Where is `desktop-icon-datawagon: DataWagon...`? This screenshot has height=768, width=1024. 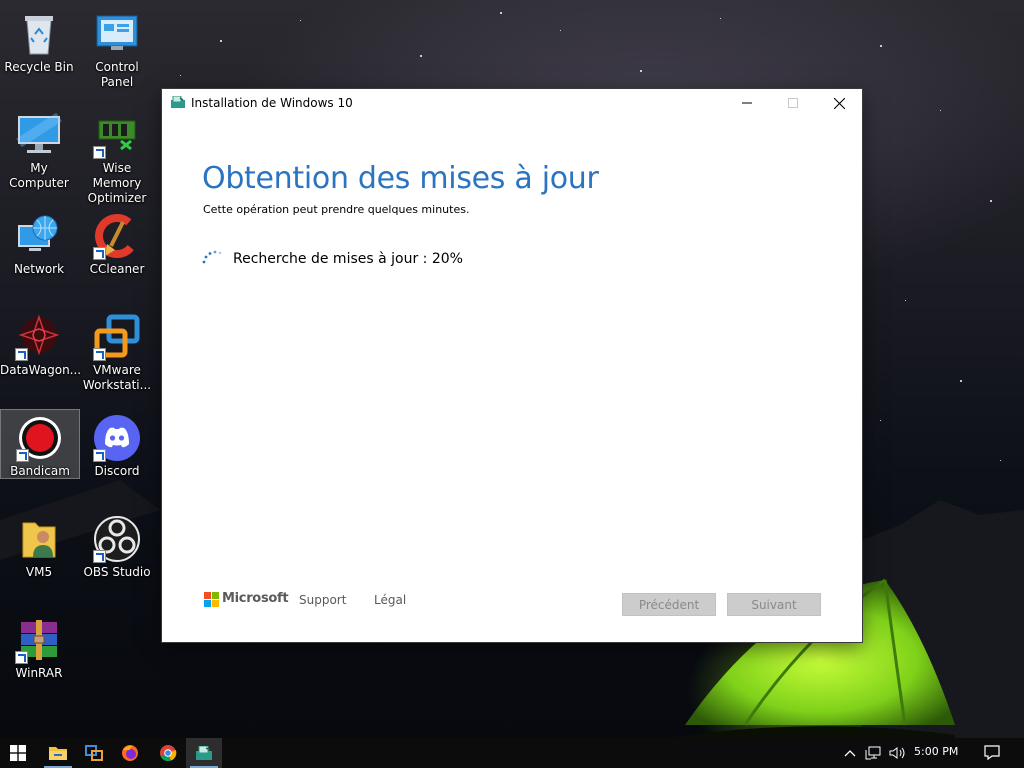 desktop-icon-datawagon: DataWagon... is located at coordinates (41, 343).